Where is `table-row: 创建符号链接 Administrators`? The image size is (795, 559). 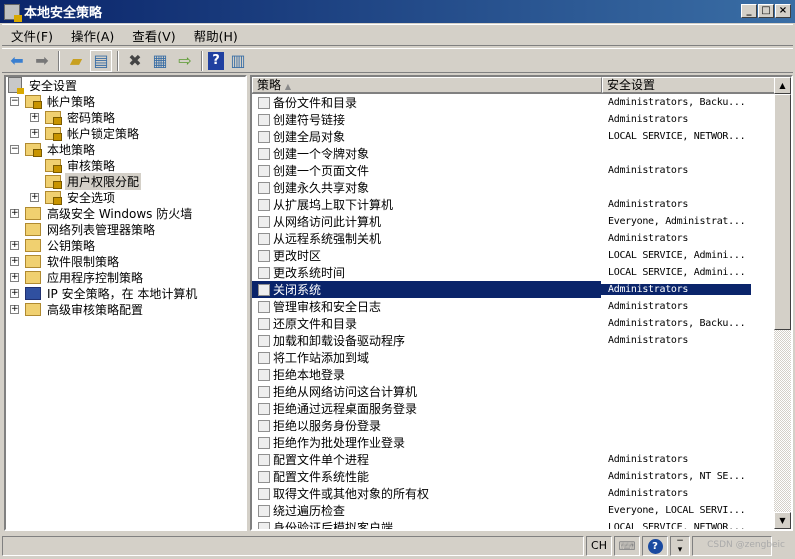 table-row: 创建符号链接 Administrators is located at coordinates (521, 119).